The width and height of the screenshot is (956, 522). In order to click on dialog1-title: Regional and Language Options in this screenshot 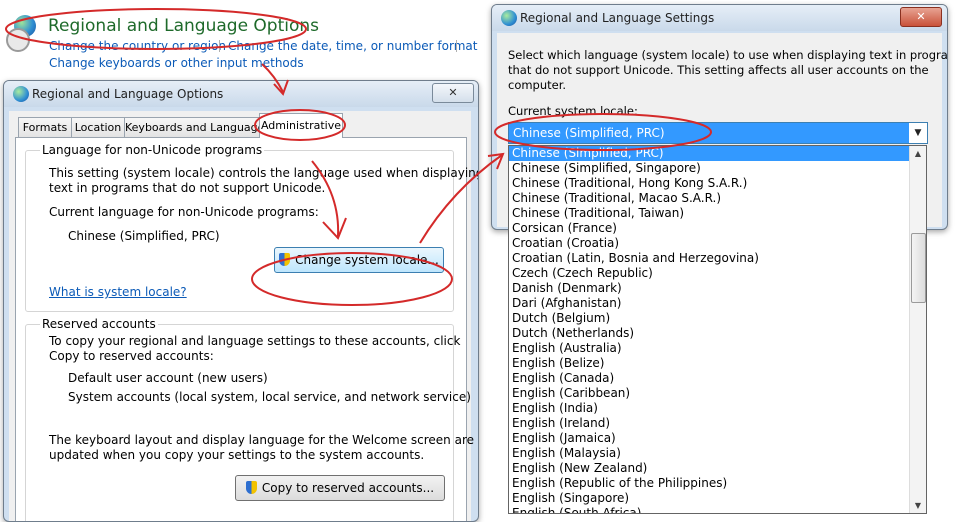, I will do `click(128, 94)`.